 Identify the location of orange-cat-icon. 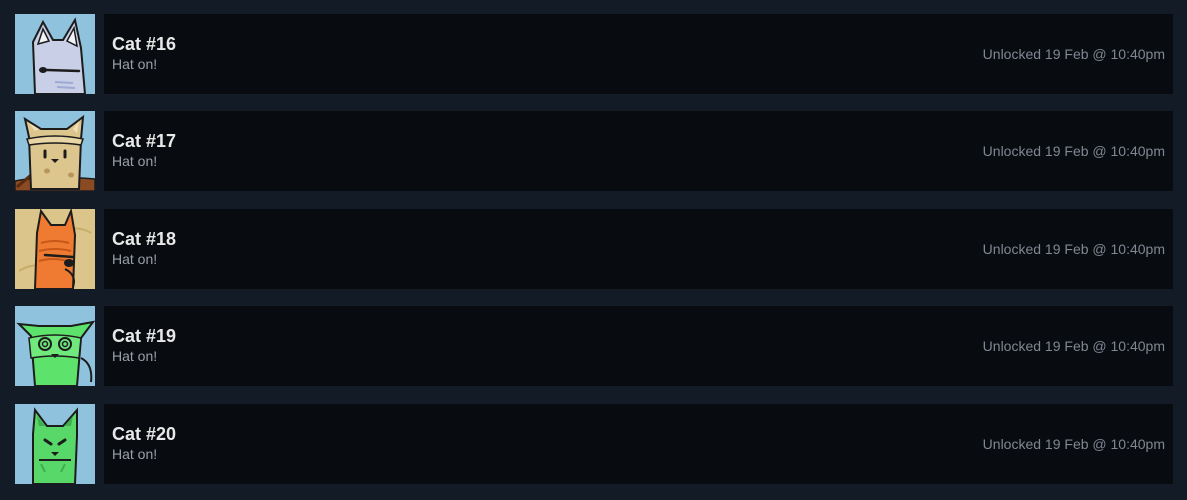
(55, 249).